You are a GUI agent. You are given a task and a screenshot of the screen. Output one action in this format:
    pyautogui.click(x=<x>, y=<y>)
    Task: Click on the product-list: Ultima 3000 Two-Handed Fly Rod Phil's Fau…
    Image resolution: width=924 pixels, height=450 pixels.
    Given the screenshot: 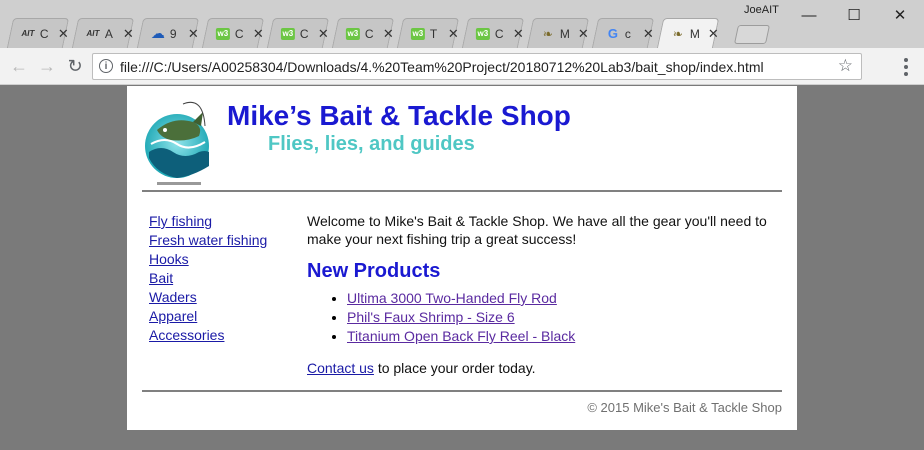 What is the action you would take?
    pyautogui.click(x=441, y=318)
    